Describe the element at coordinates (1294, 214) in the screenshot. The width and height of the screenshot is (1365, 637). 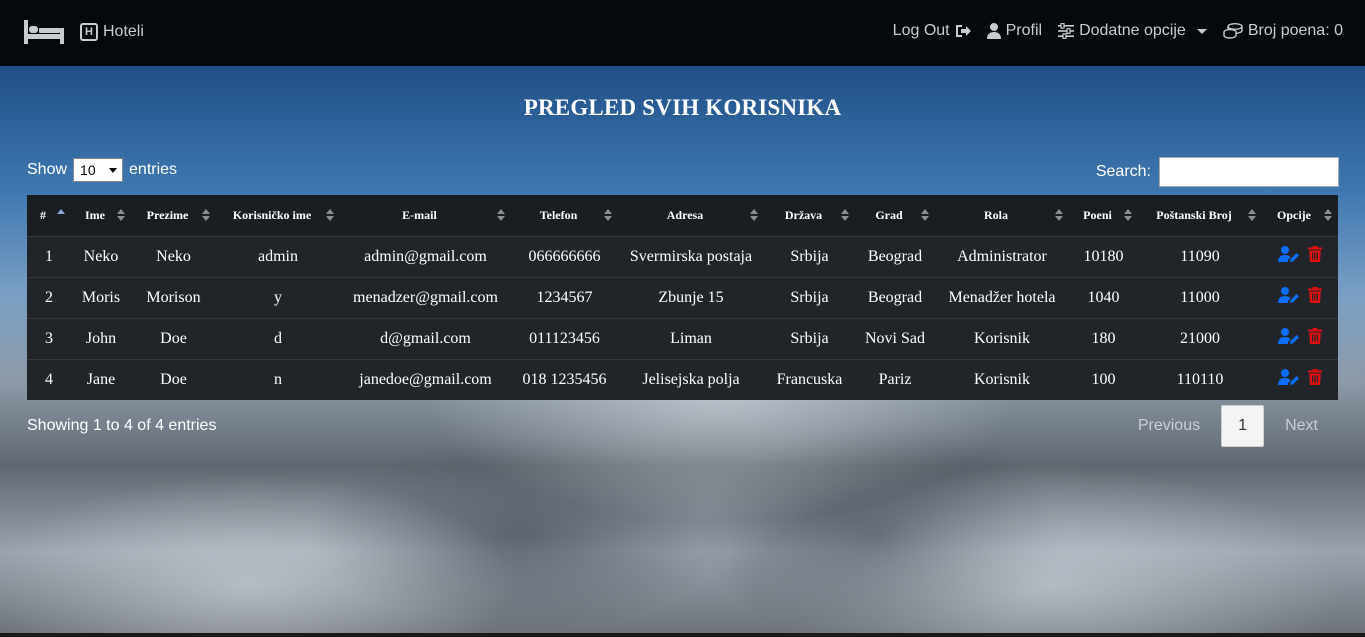
I see `column-header-label: Opcije` at that location.